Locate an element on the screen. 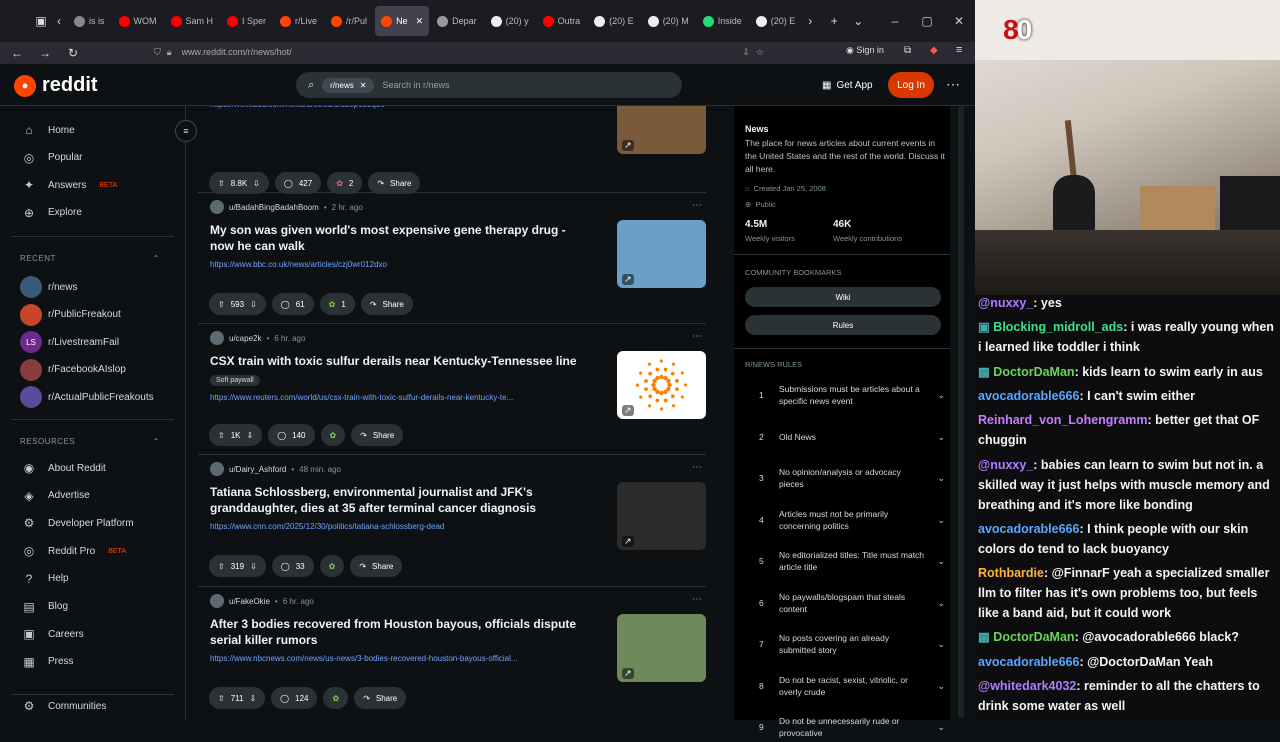  browser-tab: Outra is located at coordinates (562, 21).